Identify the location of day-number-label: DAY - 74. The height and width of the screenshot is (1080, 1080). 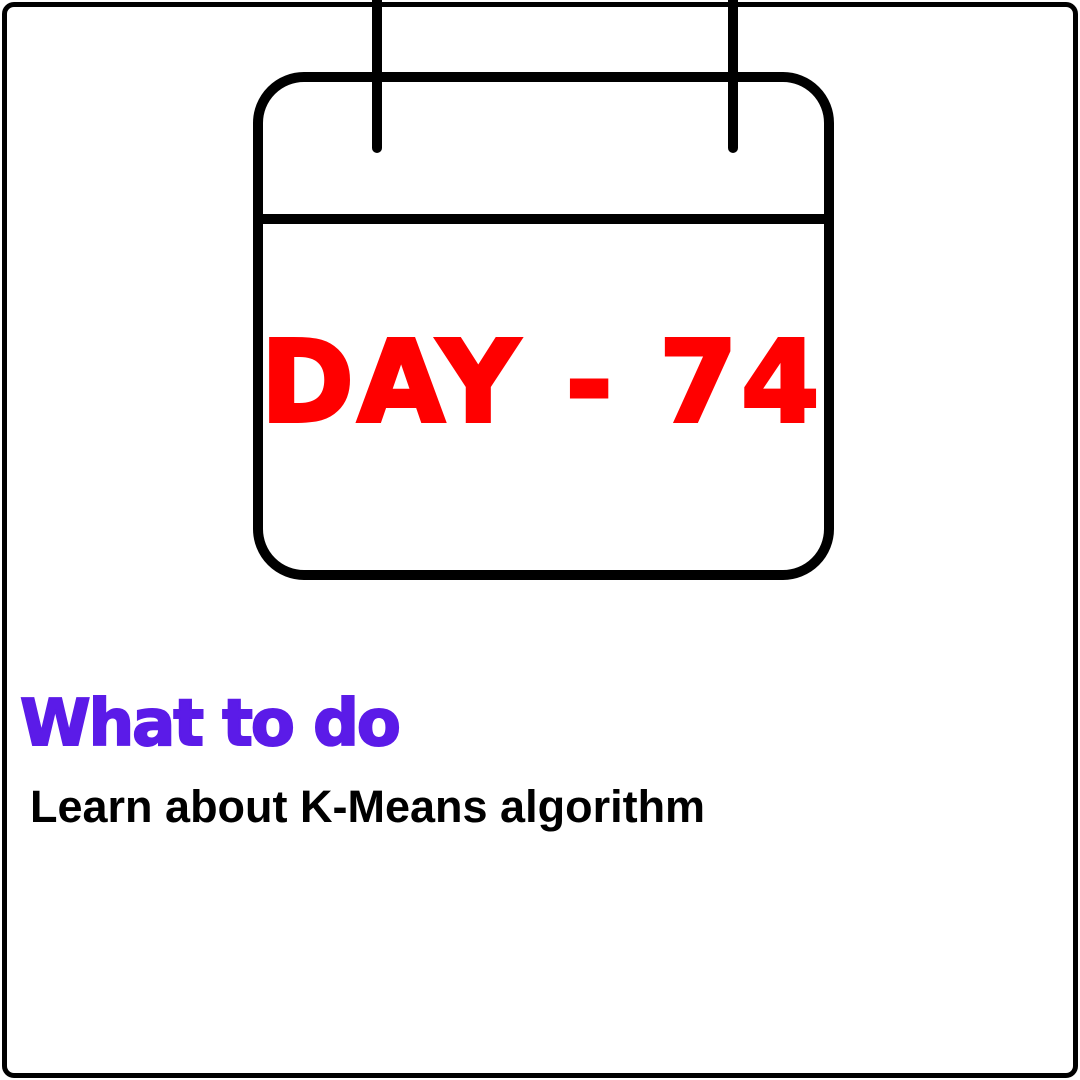
(541, 383).